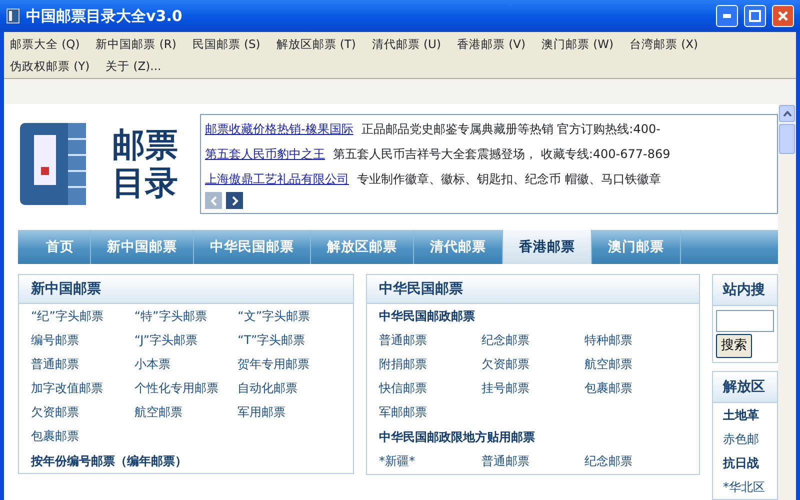 This screenshot has height=500, width=800. Describe the element at coordinates (105, 16) in the screenshot. I see `window-title: 中国邮票目录大全v3.0` at that location.